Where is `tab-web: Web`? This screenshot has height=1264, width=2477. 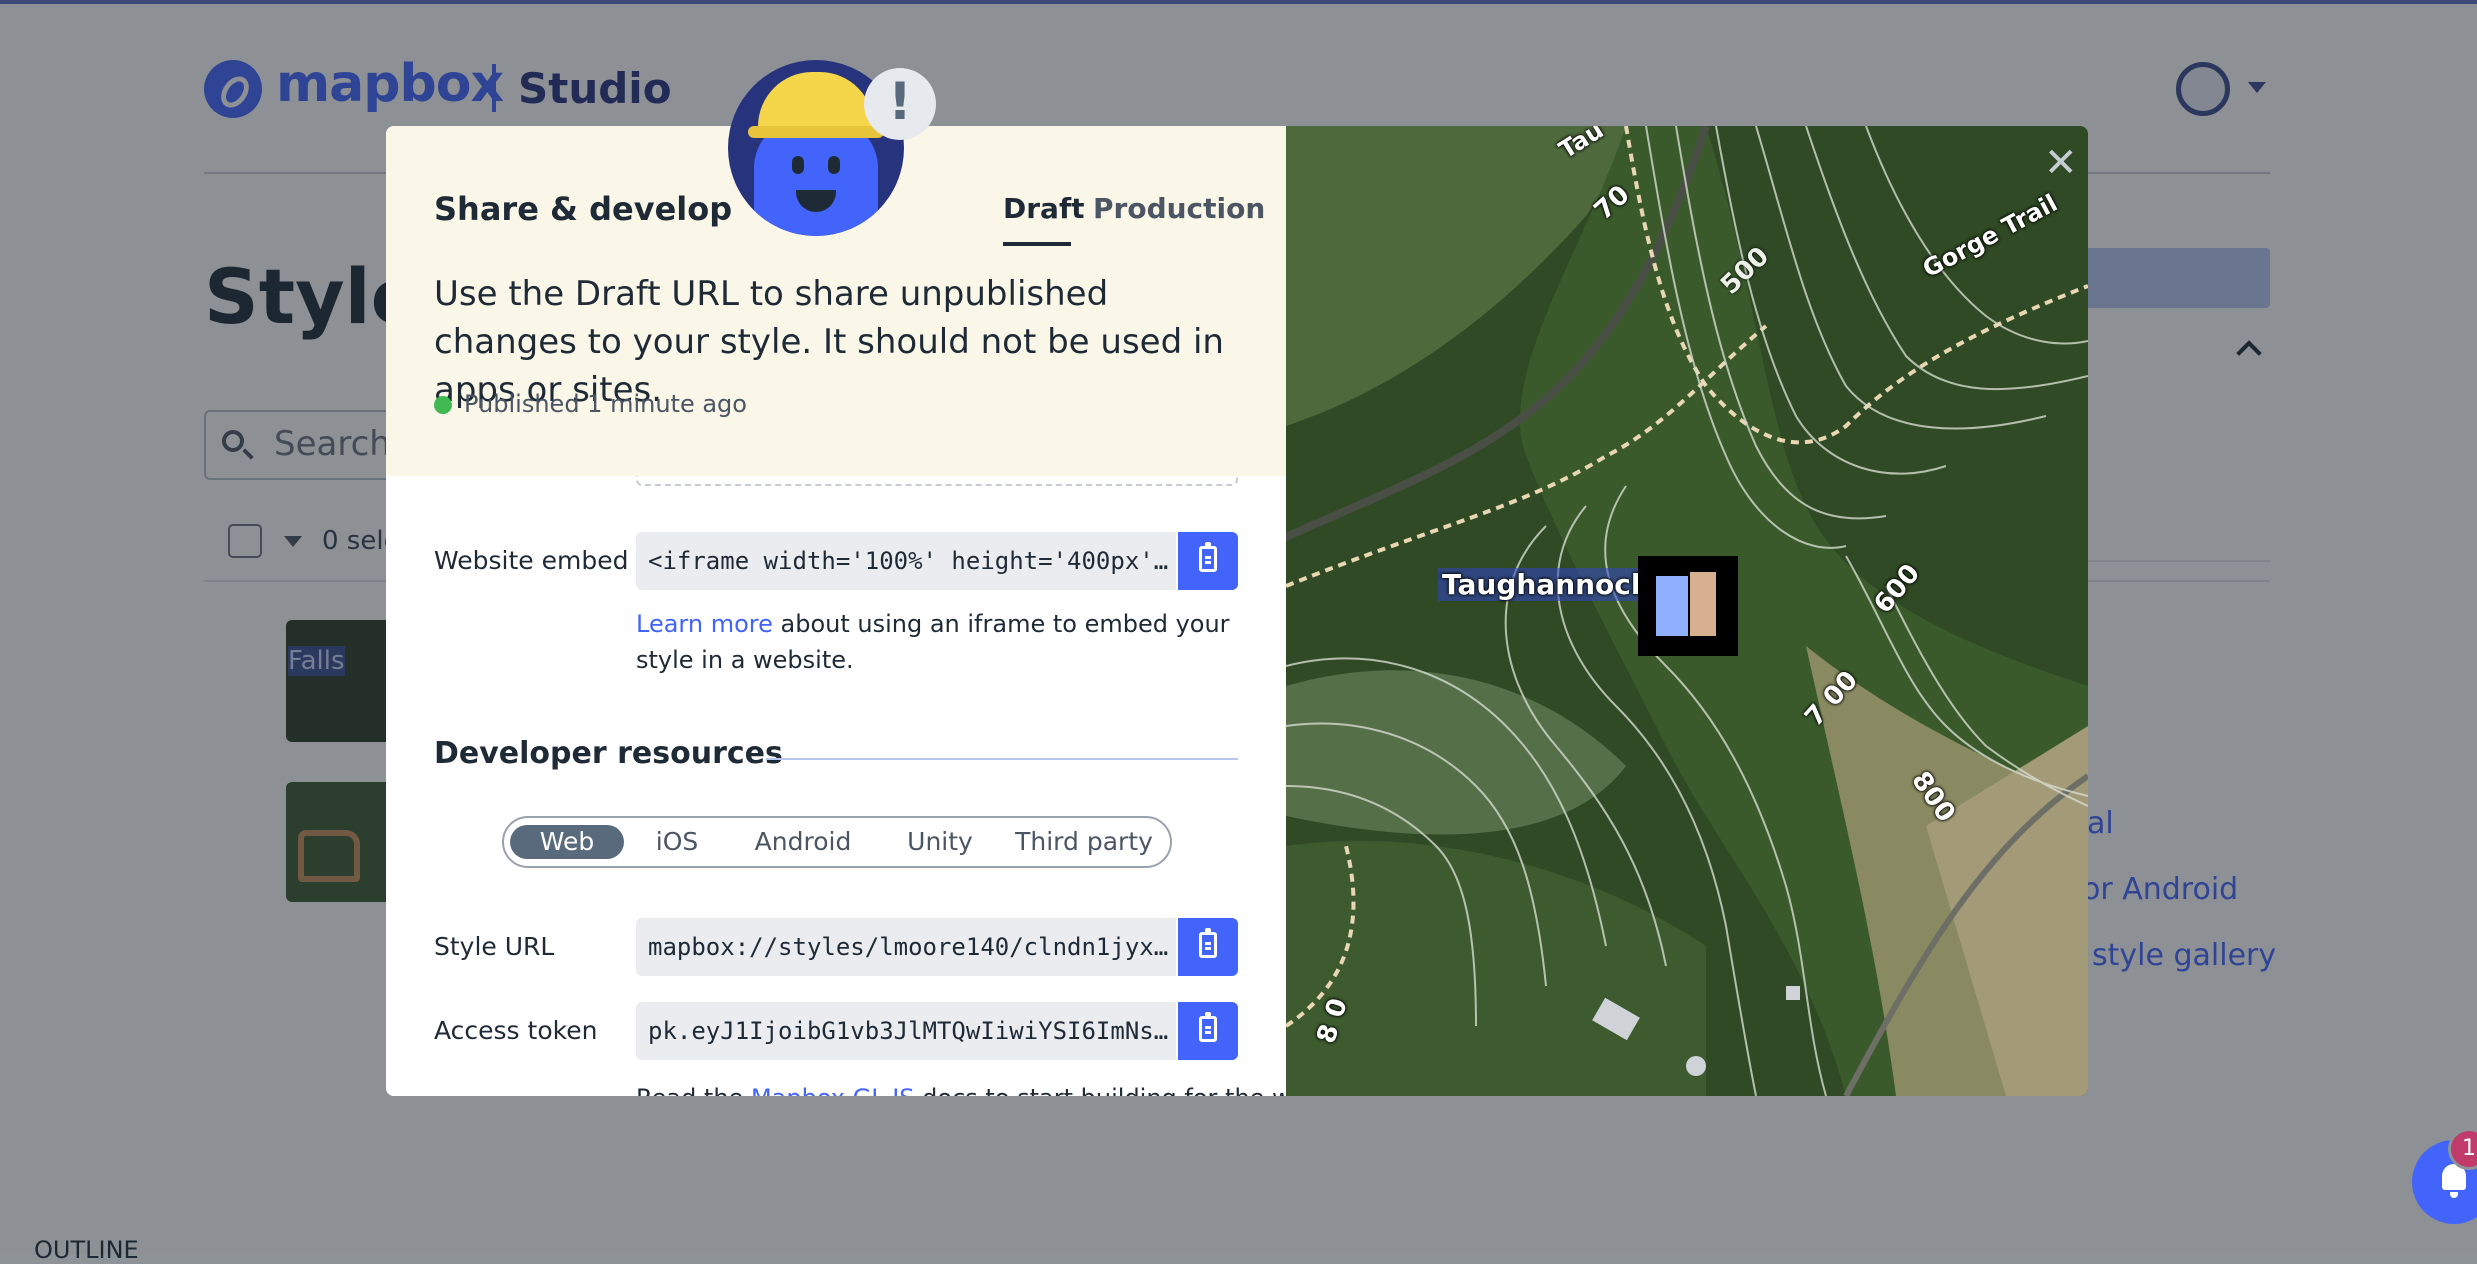 tab-web: Web is located at coordinates (567, 842).